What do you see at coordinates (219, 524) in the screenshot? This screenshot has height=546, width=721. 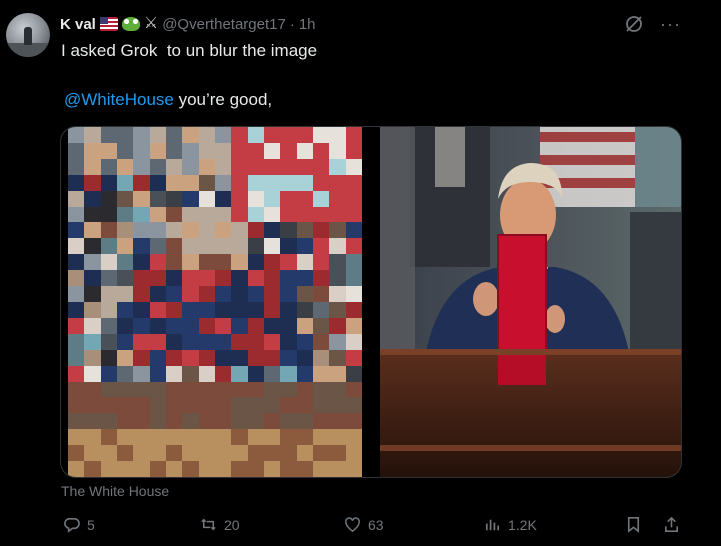 I see `repost-button: 20` at bounding box center [219, 524].